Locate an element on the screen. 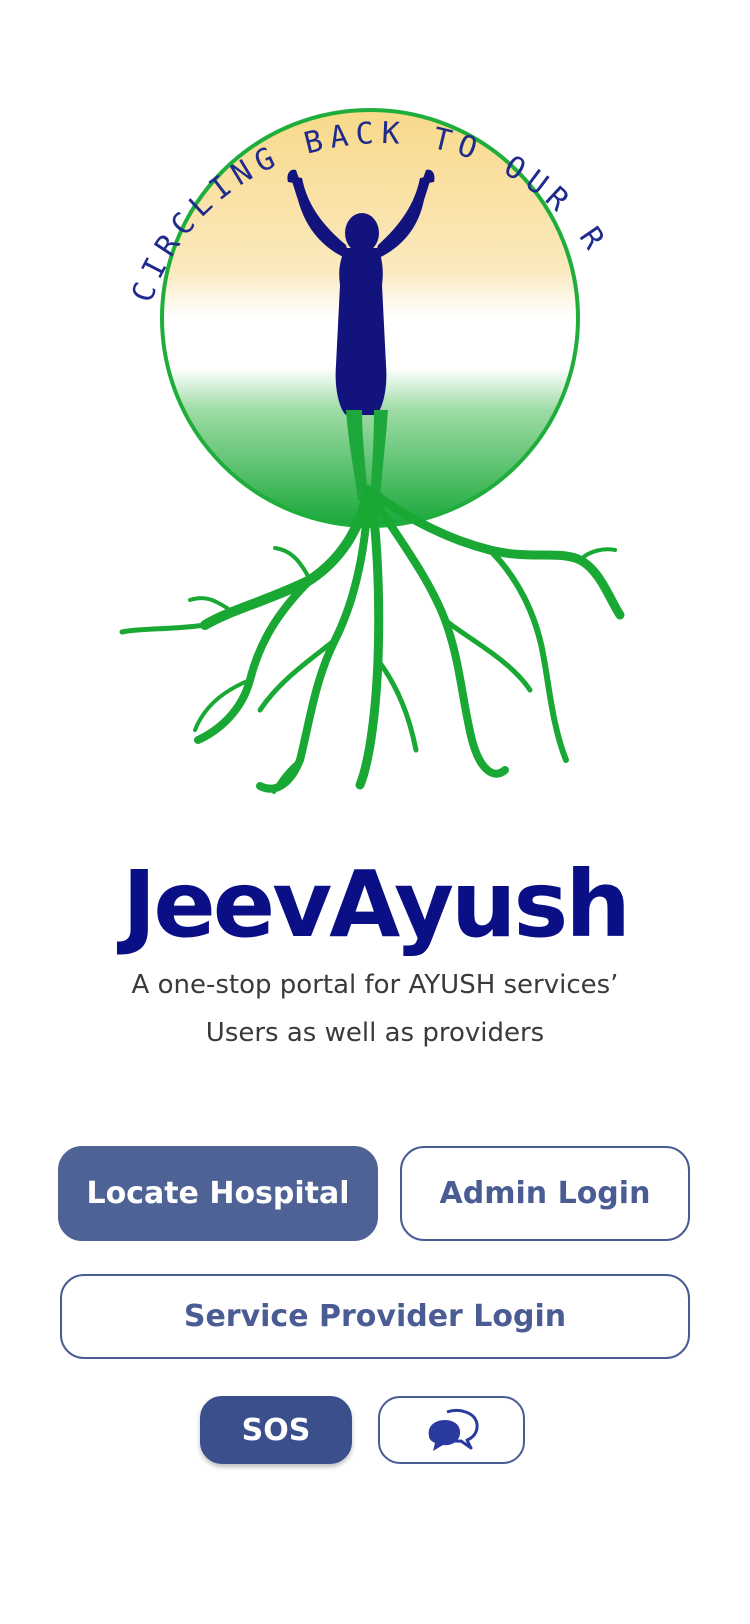  tagline-line-2: Users as well as providers is located at coordinates (375, 1033).